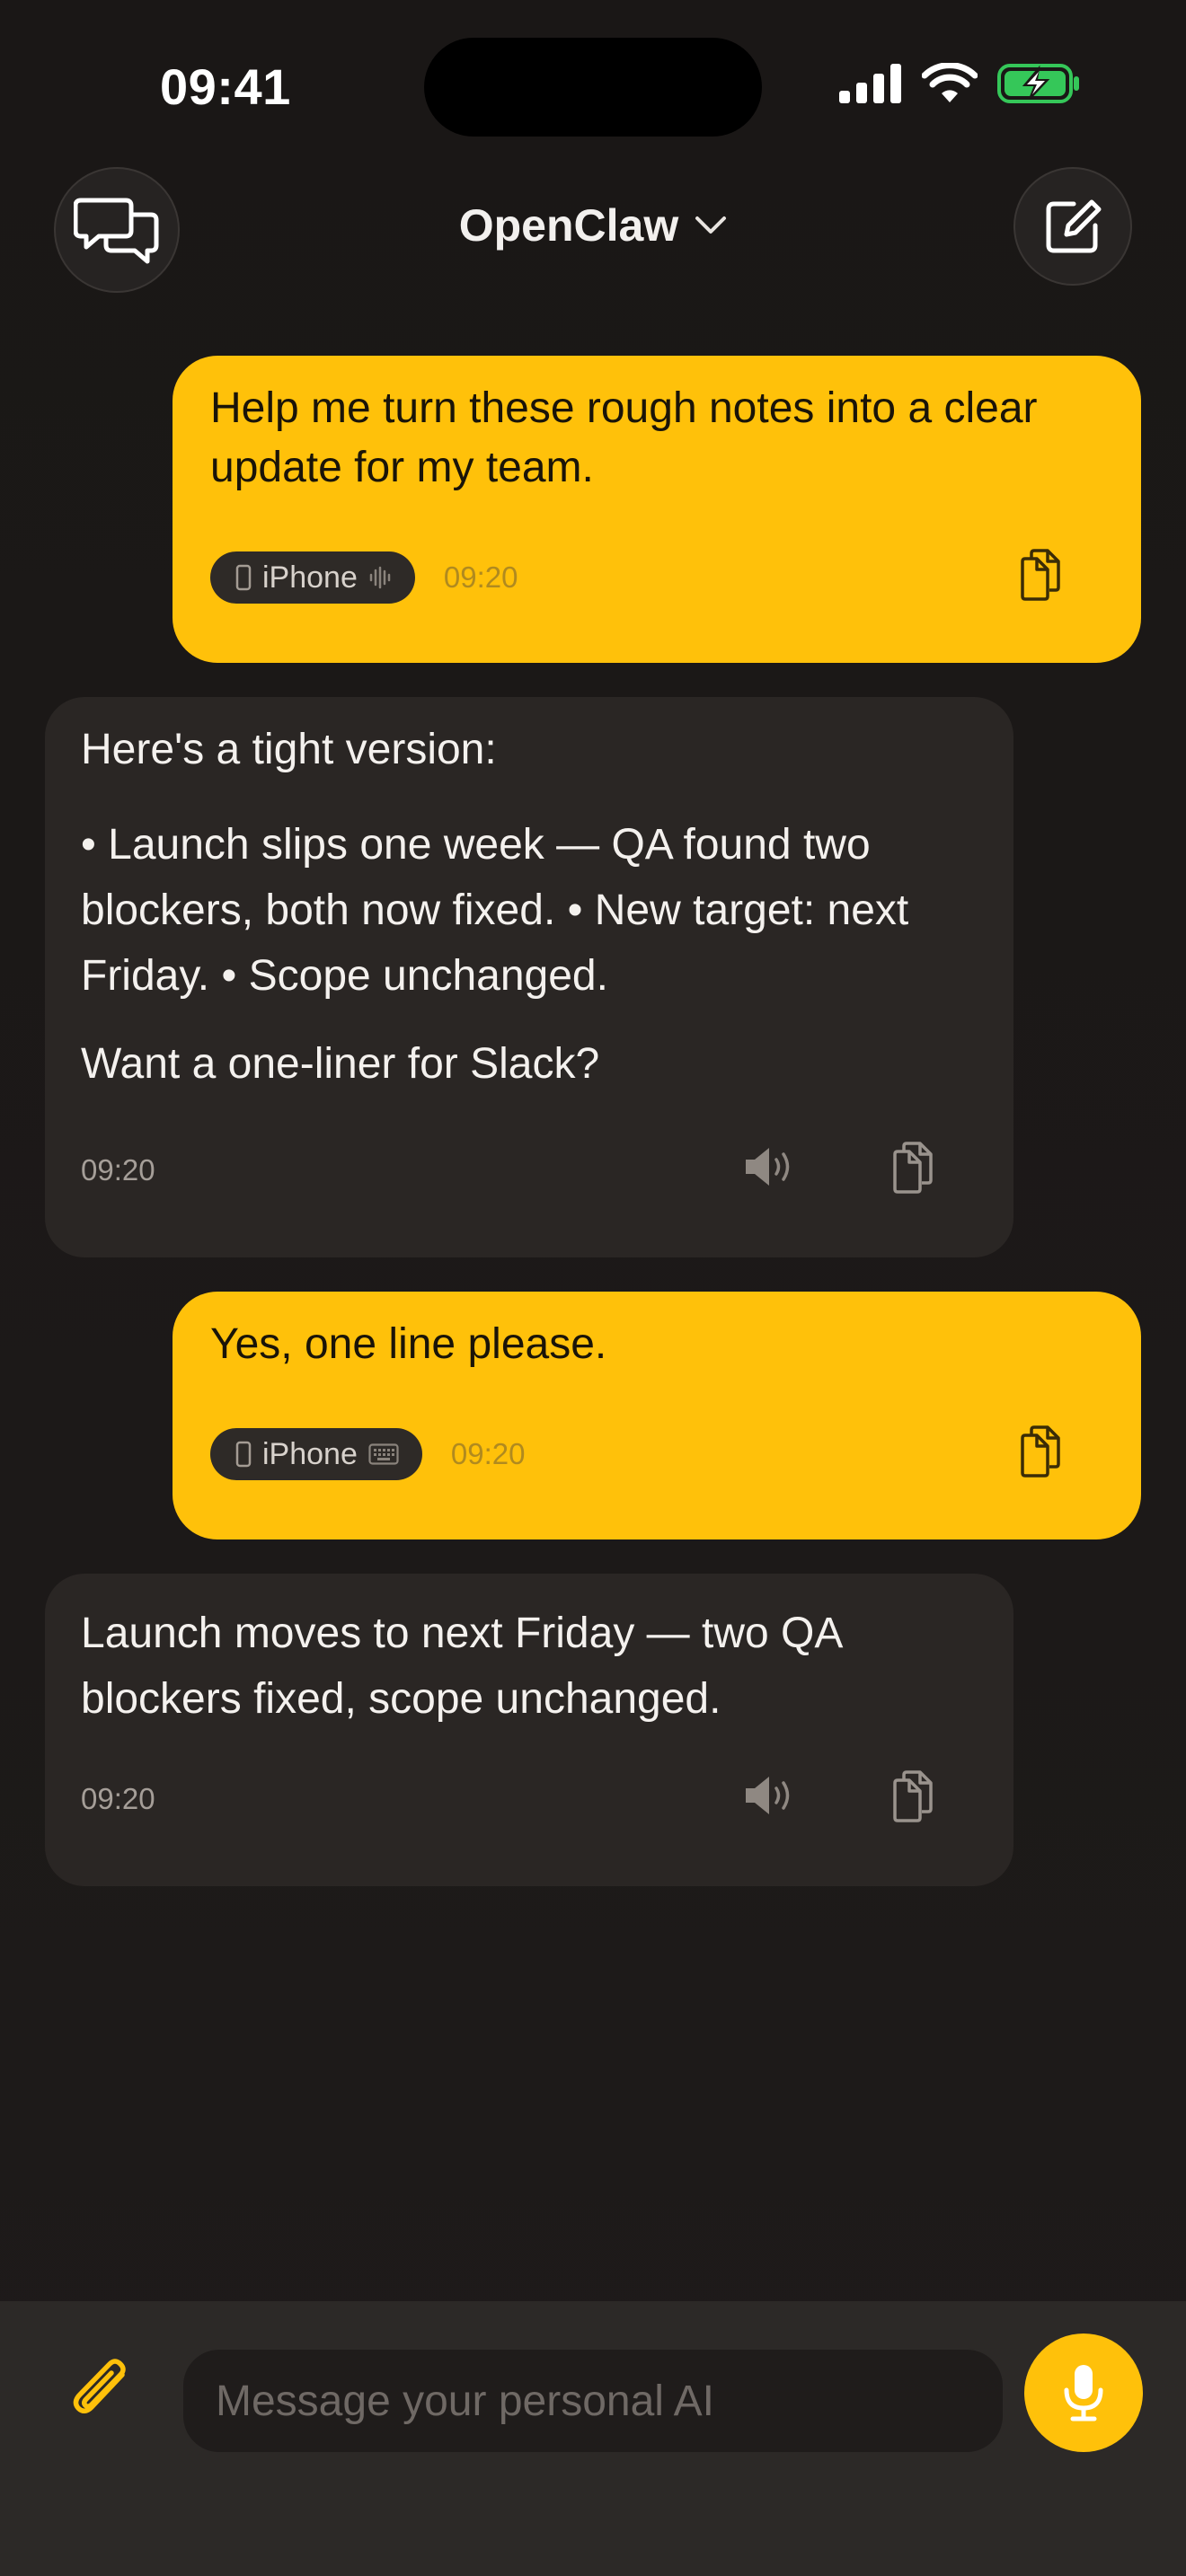 The image size is (1186, 2576). Describe the element at coordinates (1038, 83) in the screenshot. I see `battery-charging-icon` at that location.